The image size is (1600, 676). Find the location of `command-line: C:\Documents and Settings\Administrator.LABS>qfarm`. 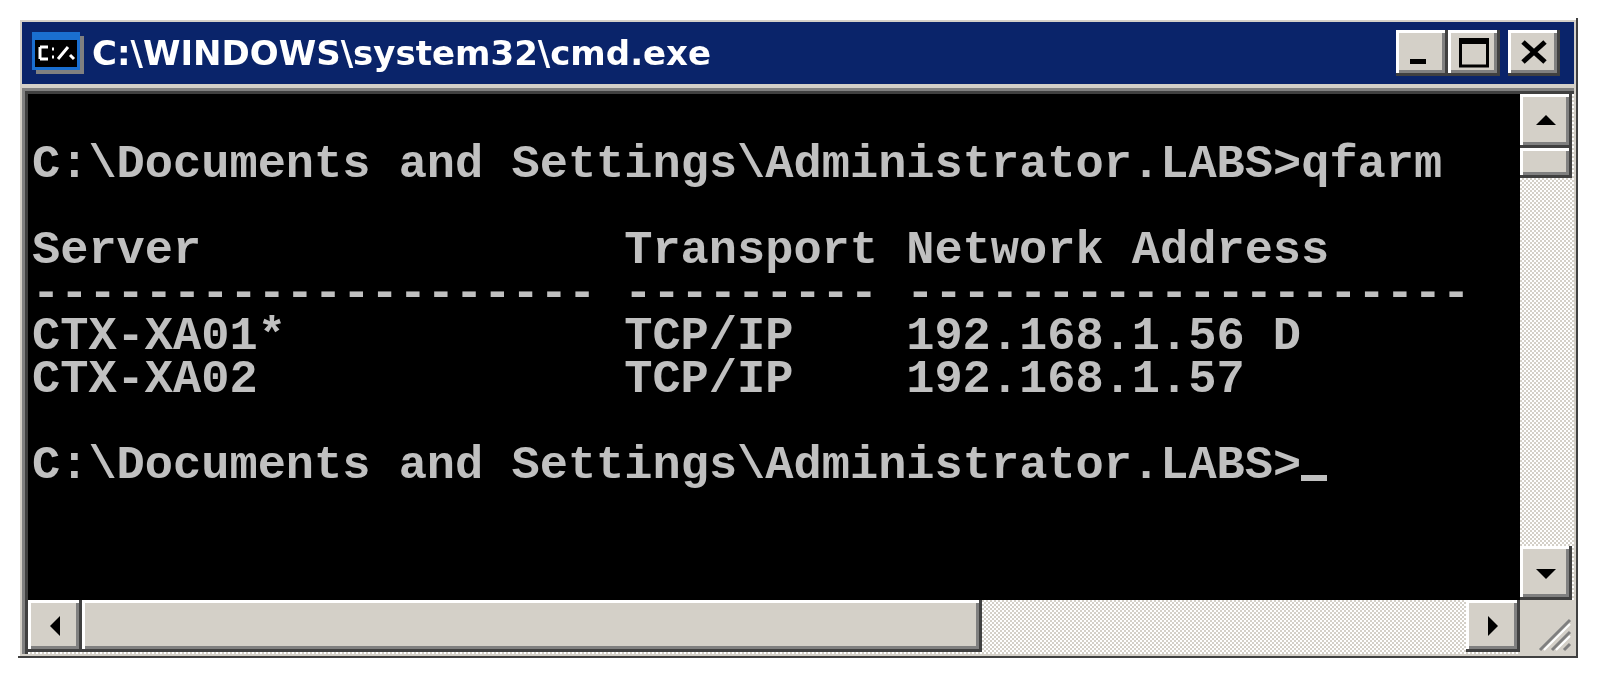

command-line: C:\Documents and Settings\Administrator.LABS>qfarm is located at coordinates (737, 164).